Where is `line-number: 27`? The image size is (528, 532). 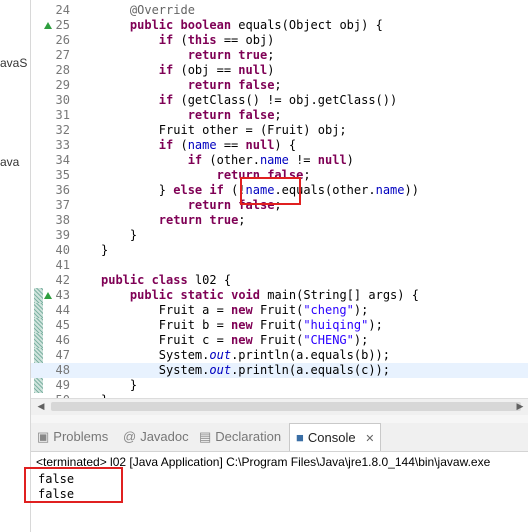 line-number: 27 is located at coordinates (62, 55).